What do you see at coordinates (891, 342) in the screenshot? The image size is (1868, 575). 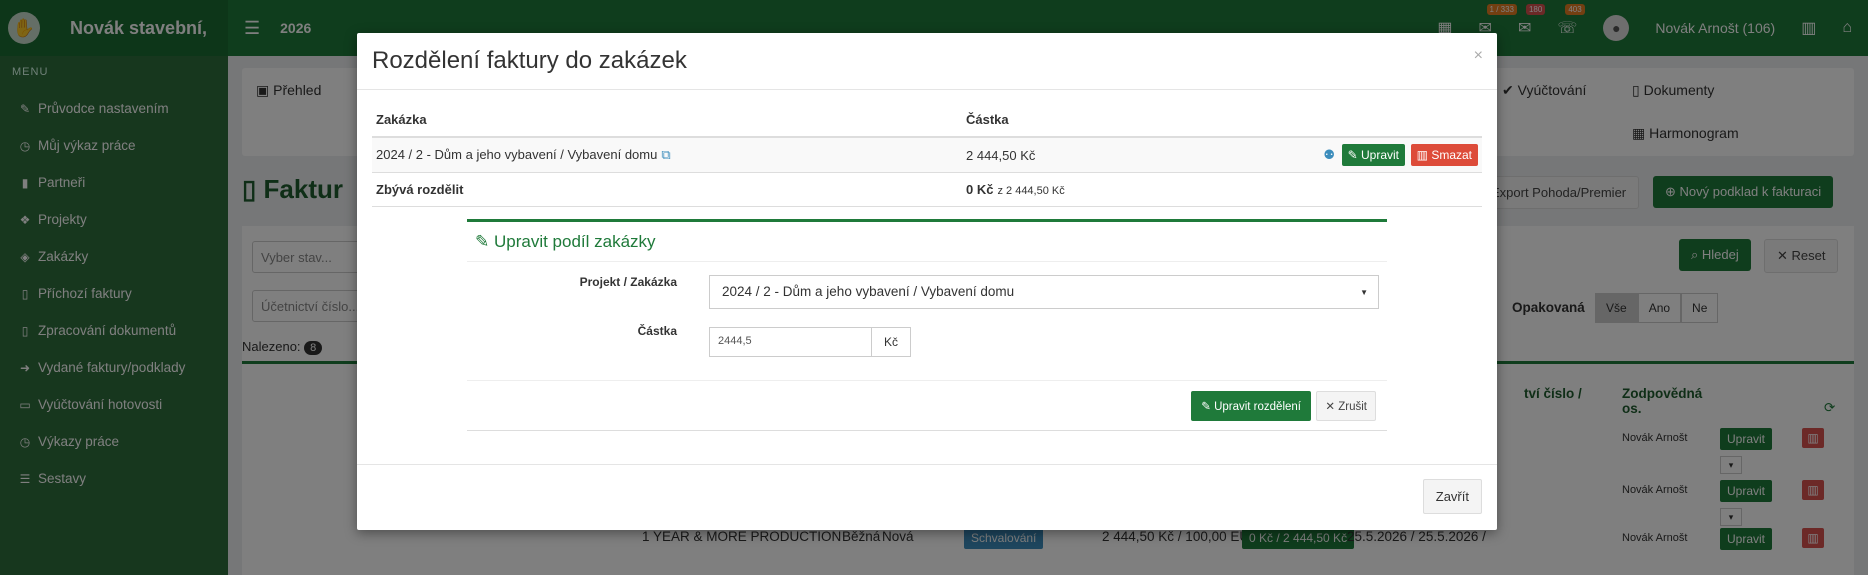 I see `currency-addon: Kč` at bounding box center [891, 342].